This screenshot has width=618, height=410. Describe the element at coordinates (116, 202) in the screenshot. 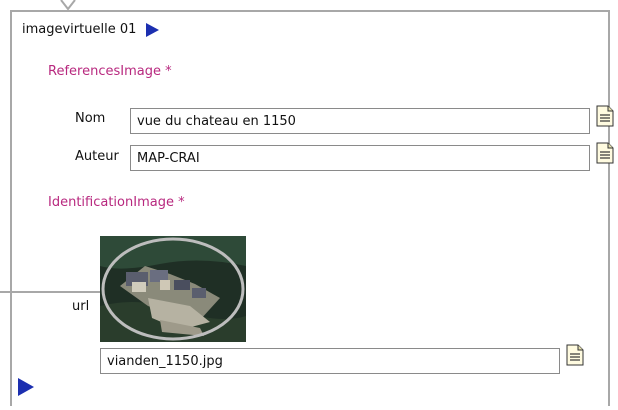

I see `identification-heading: IdentificationImage *` at that location.